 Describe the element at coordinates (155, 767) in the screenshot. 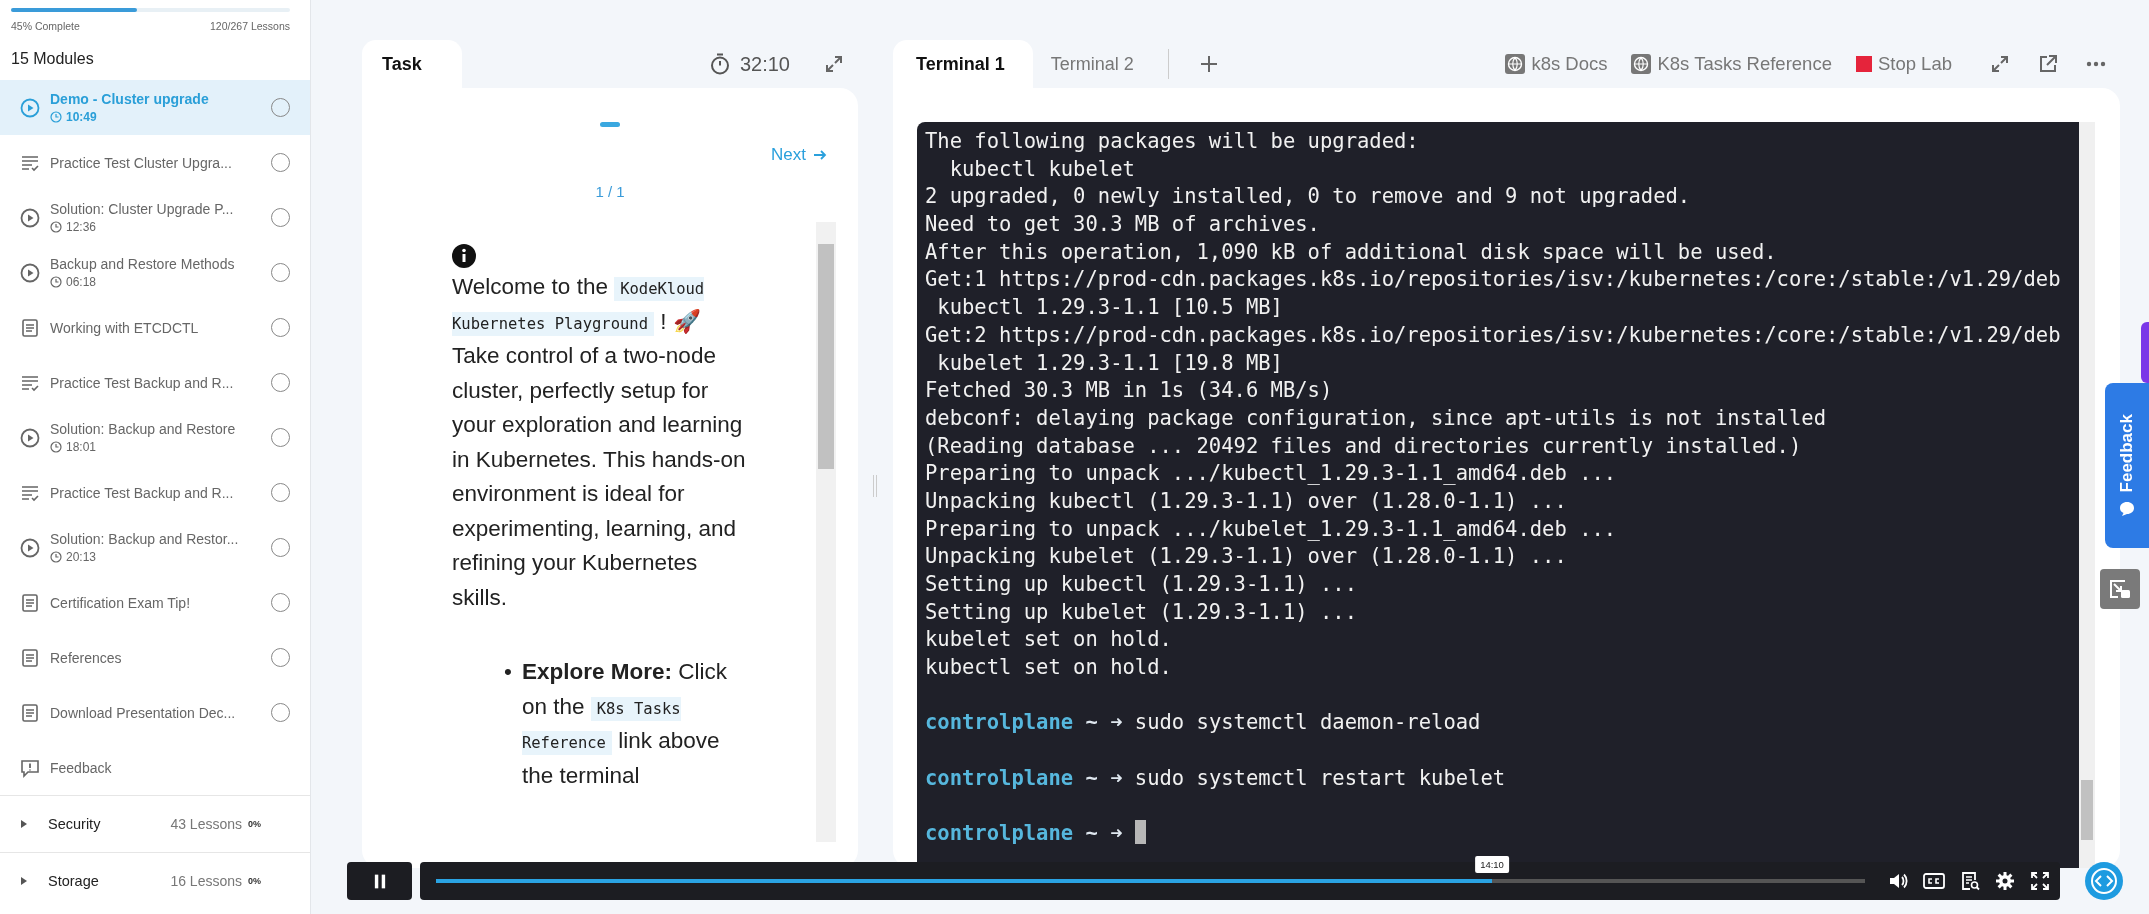

I see `lesson-item: Feedback` at that location.